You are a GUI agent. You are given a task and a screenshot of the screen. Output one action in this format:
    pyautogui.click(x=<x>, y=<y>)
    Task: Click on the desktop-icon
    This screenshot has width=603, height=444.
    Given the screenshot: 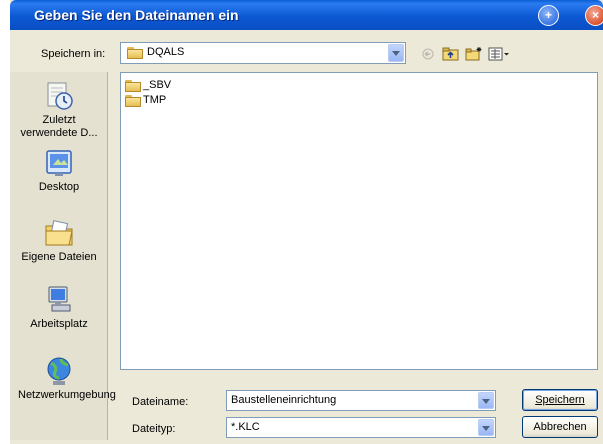 What is the action you would take?
    pyautogui.click(x=59, y=163)
    